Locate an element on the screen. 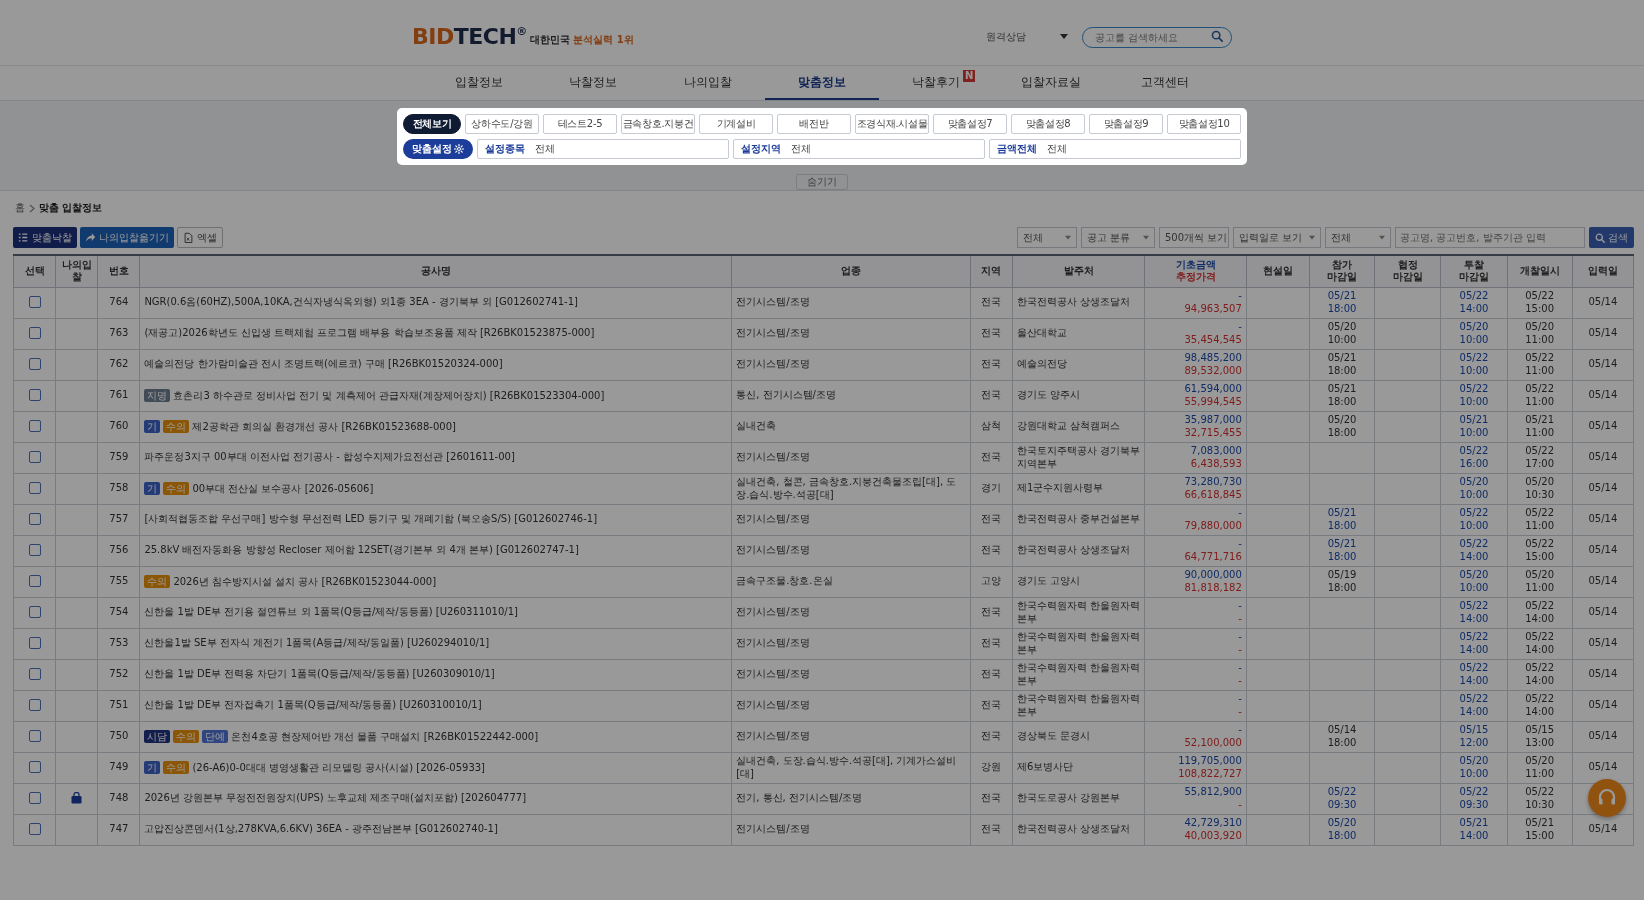 Image resolution: width=1644 pixels, height=900 pixels. region-text: 고양 is located at coordinates (991, 581).